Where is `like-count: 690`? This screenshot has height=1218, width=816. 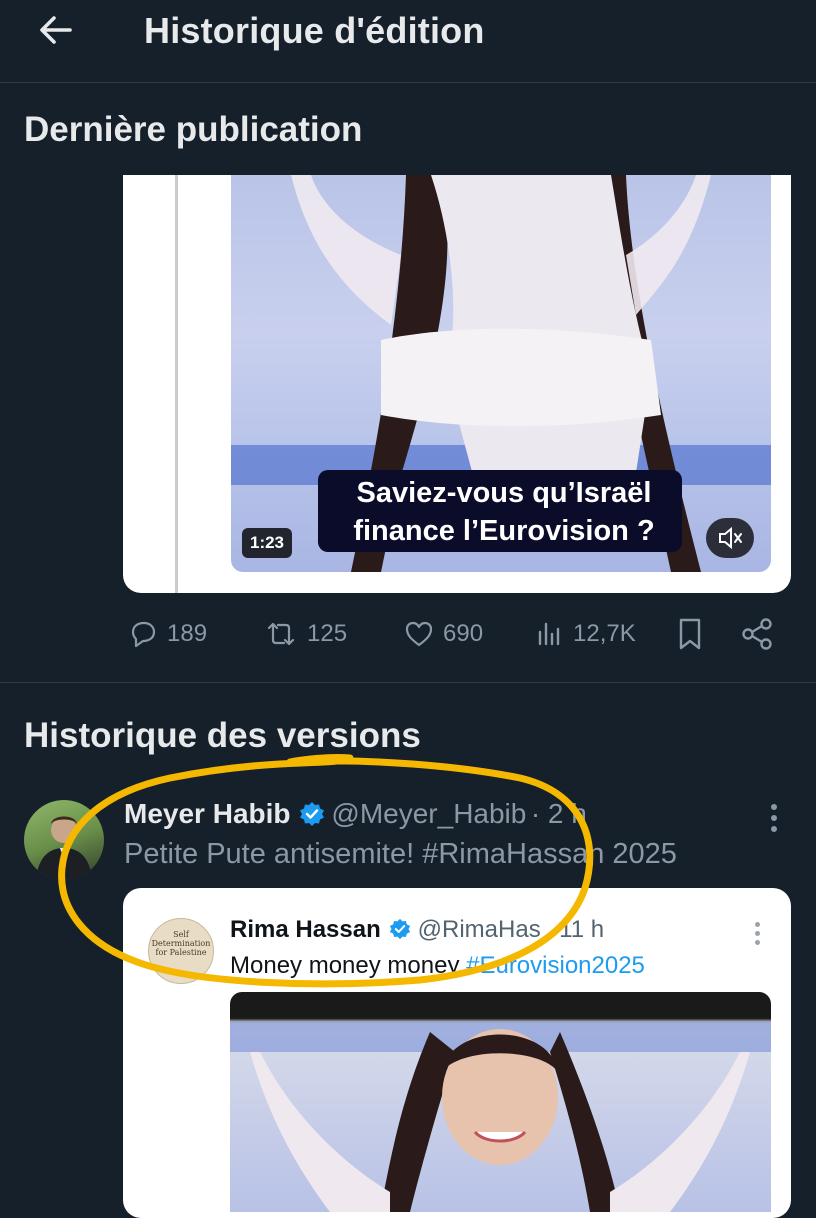 like-count: 690 is located at coordinates (463, 633).